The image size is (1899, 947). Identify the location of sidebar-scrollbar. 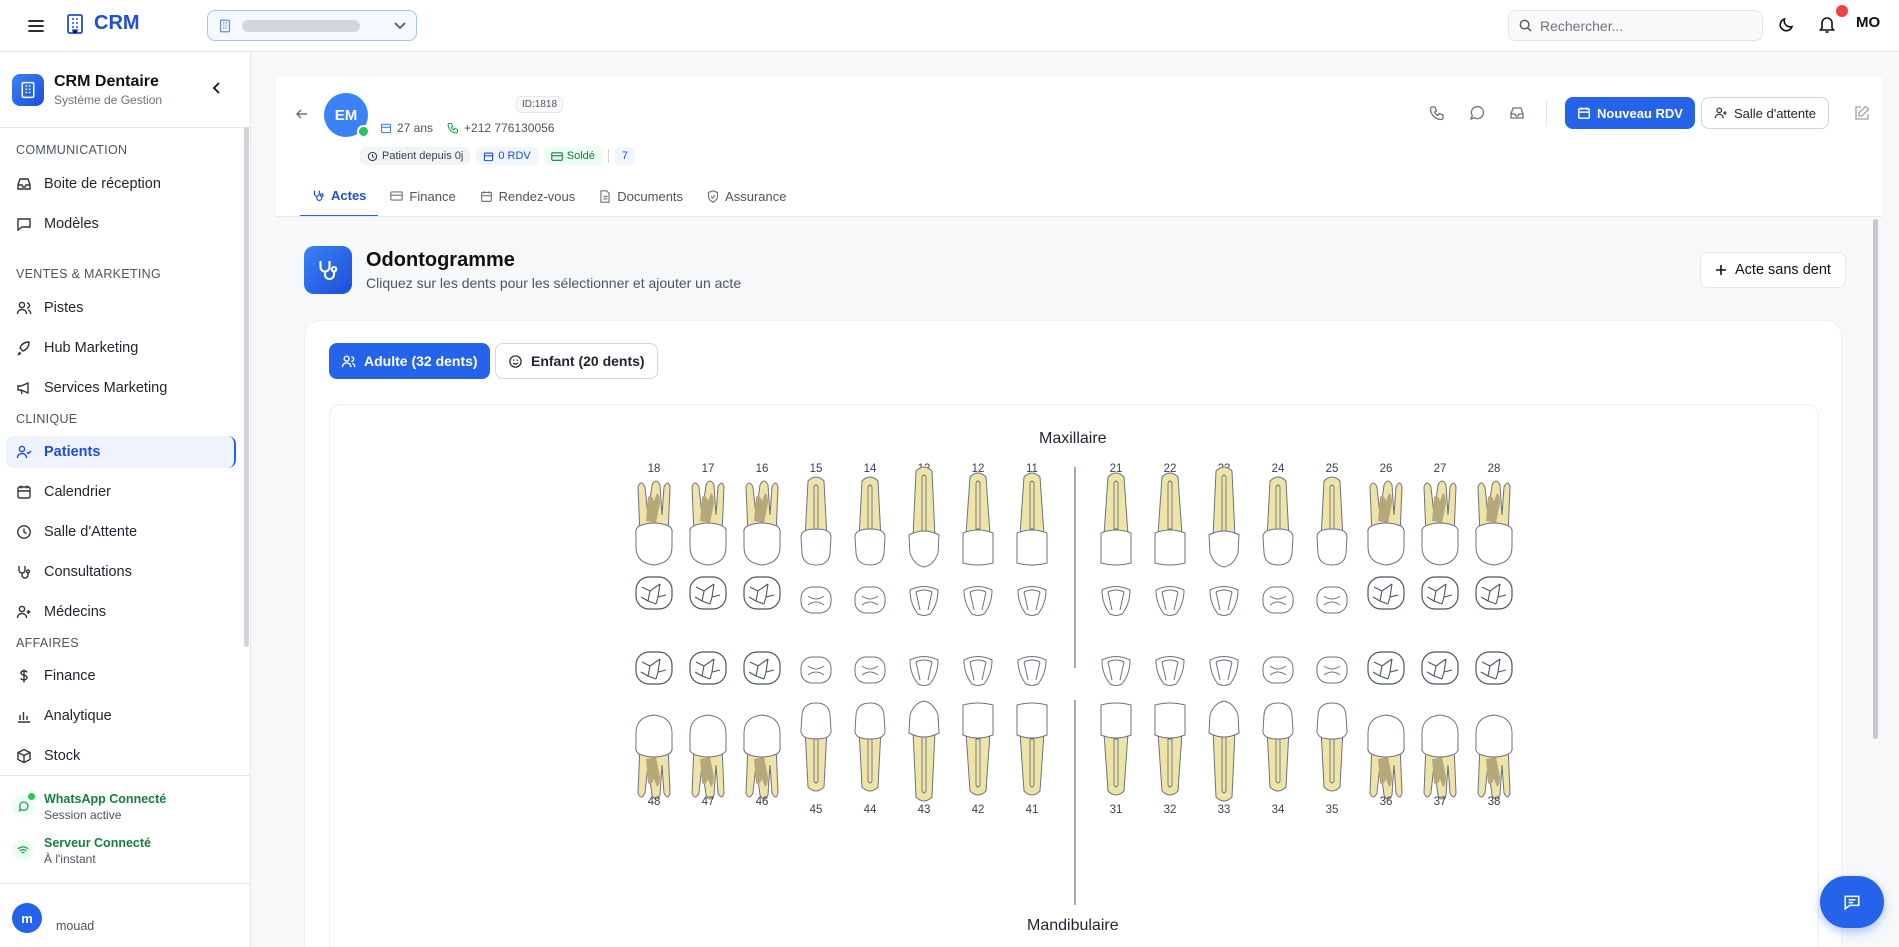
(246, 387).